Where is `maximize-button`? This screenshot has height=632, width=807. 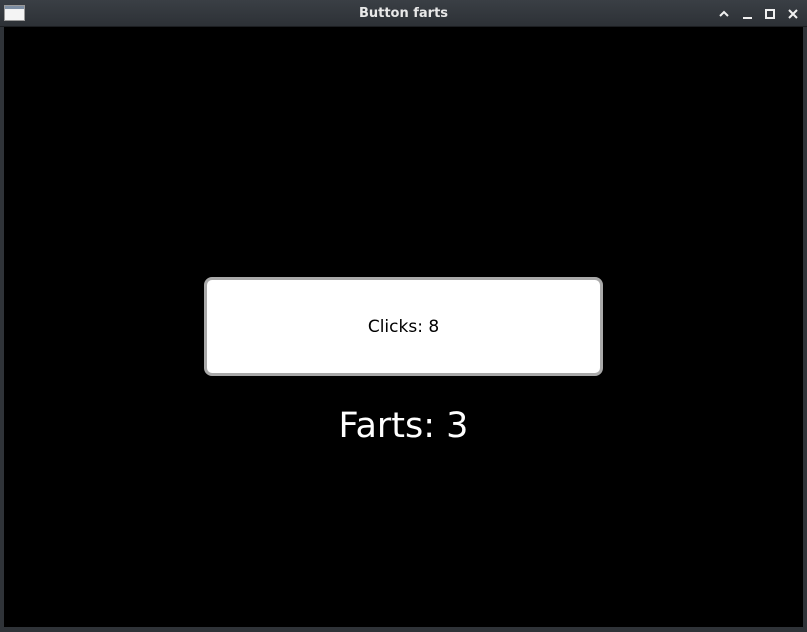 maximize-button is located at coordinates (769, 13).